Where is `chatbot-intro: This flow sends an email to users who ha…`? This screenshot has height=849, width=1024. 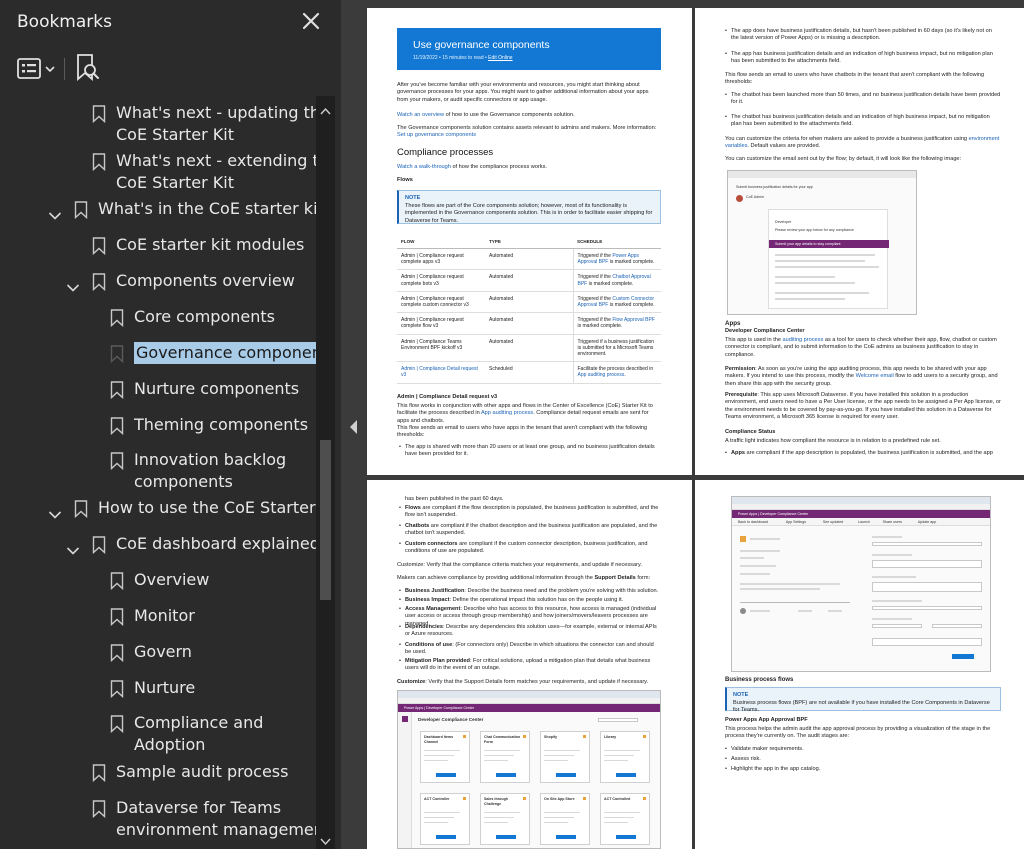
chatbot-intro: This flow sends an email to users who ha… is located at coordinates (855, 79).